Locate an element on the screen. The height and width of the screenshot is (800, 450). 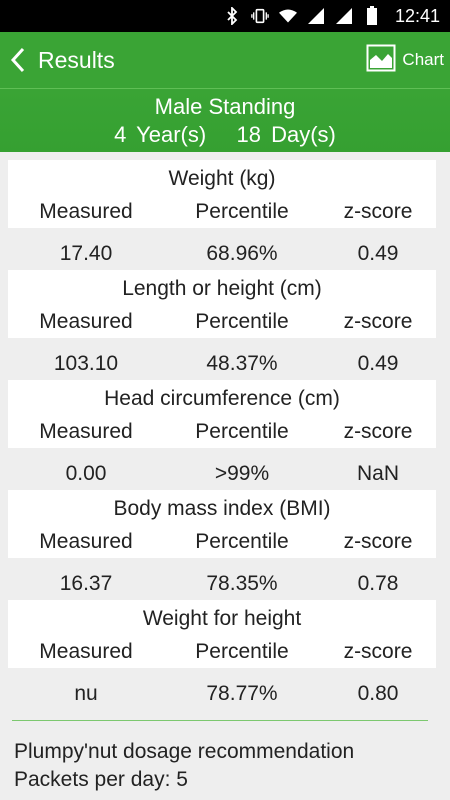
vibrate-icon is located at coordinates (260, 16).